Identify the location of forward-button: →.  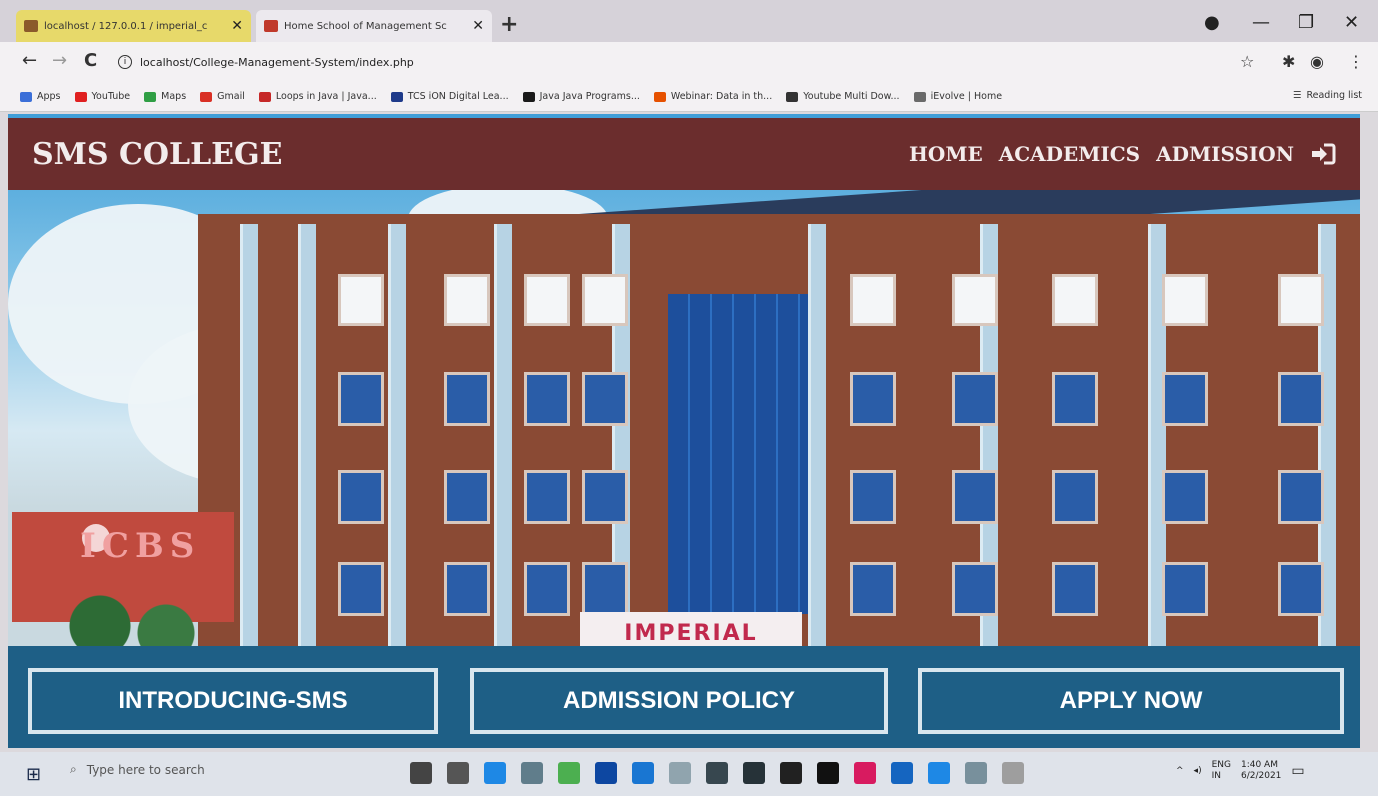
(59, 60).